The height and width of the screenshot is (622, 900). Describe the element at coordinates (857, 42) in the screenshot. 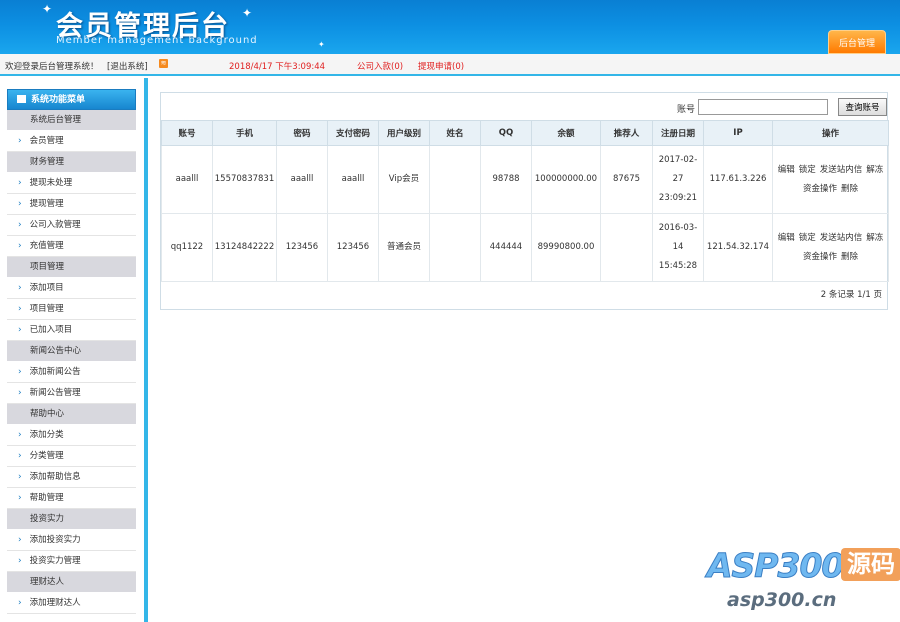

I see `tab-admin: 后台管理` at that location.